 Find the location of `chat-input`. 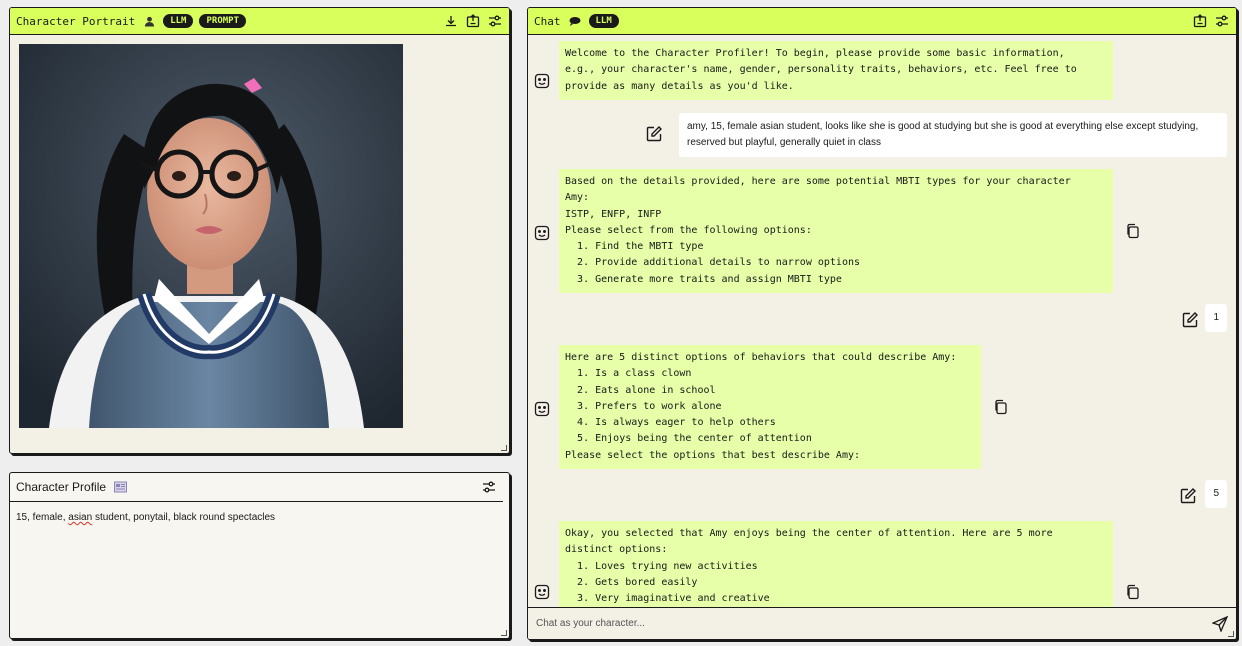

chat-input is located at coordinates (874, 623).